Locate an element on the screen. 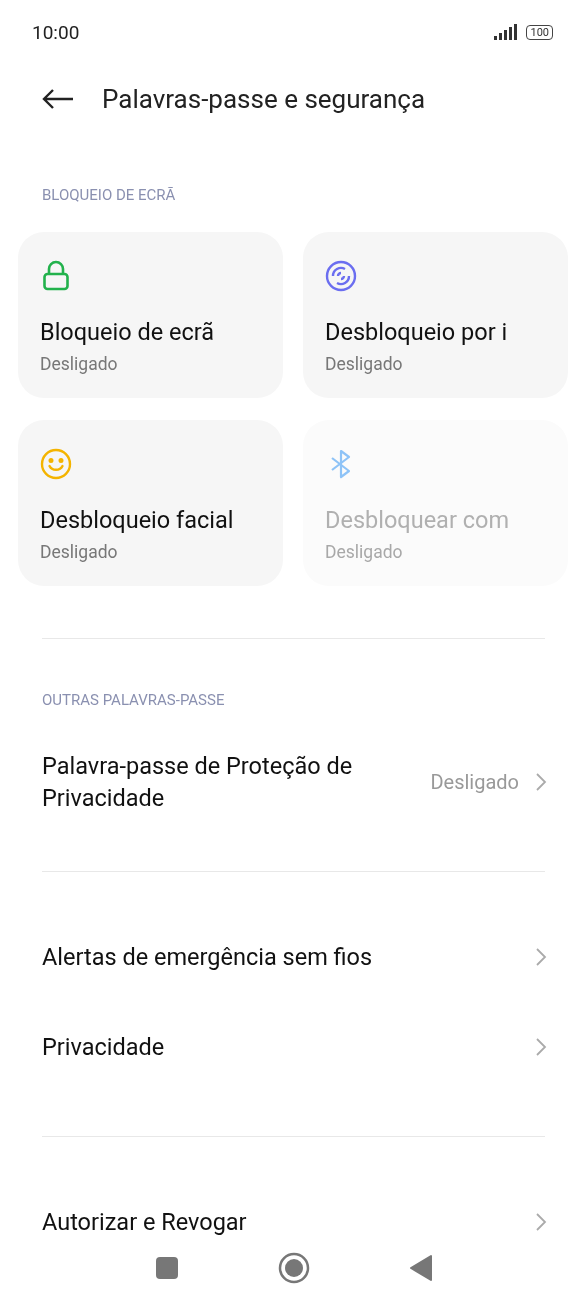 The width and height of the screenshot is (587, 1306). unlock-option-card: Desbloqueio facial Desligado is located at coordinates (150, 503).